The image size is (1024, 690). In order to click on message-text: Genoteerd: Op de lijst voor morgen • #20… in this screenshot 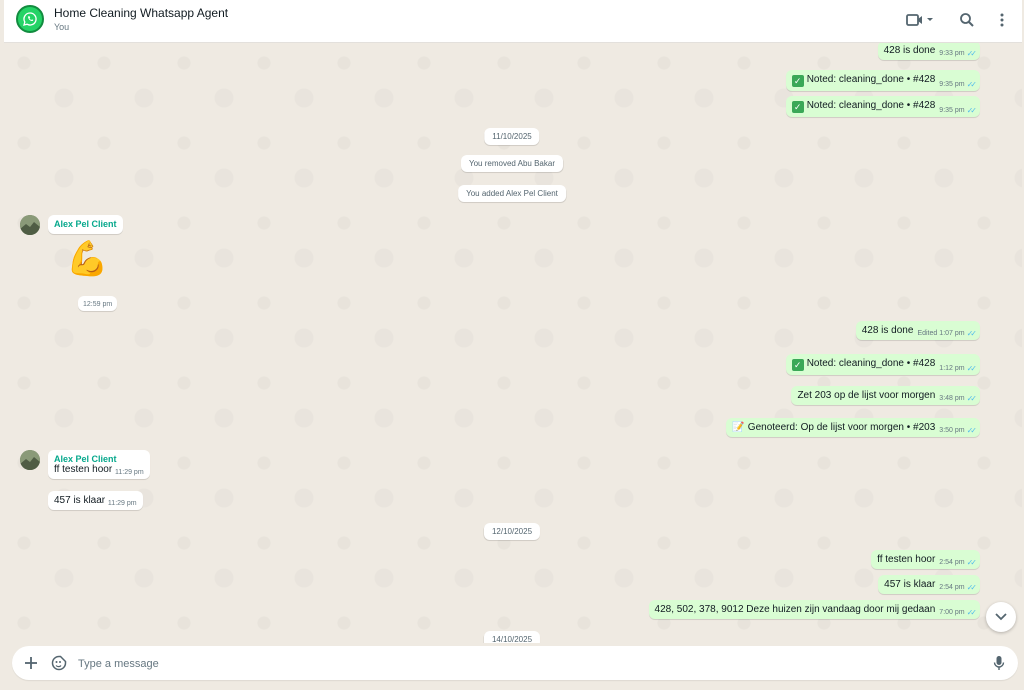, I will do `click(841, 427)`.